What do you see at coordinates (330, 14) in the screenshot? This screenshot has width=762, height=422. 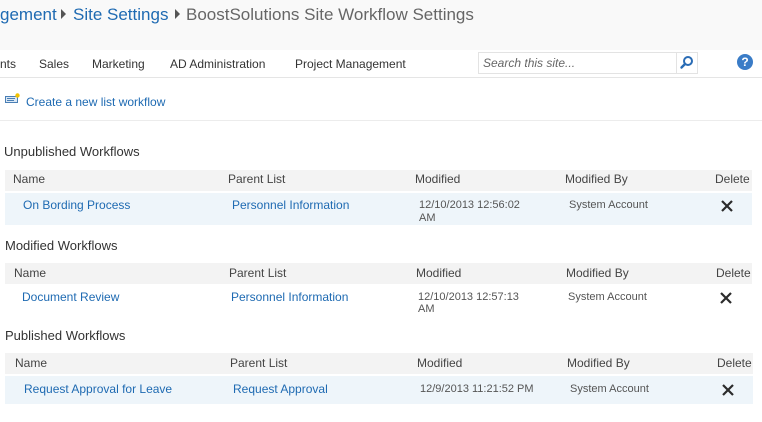 I see `page-title: BoostSolutions Site Workflow Settings` at bounding box center [330, 14].